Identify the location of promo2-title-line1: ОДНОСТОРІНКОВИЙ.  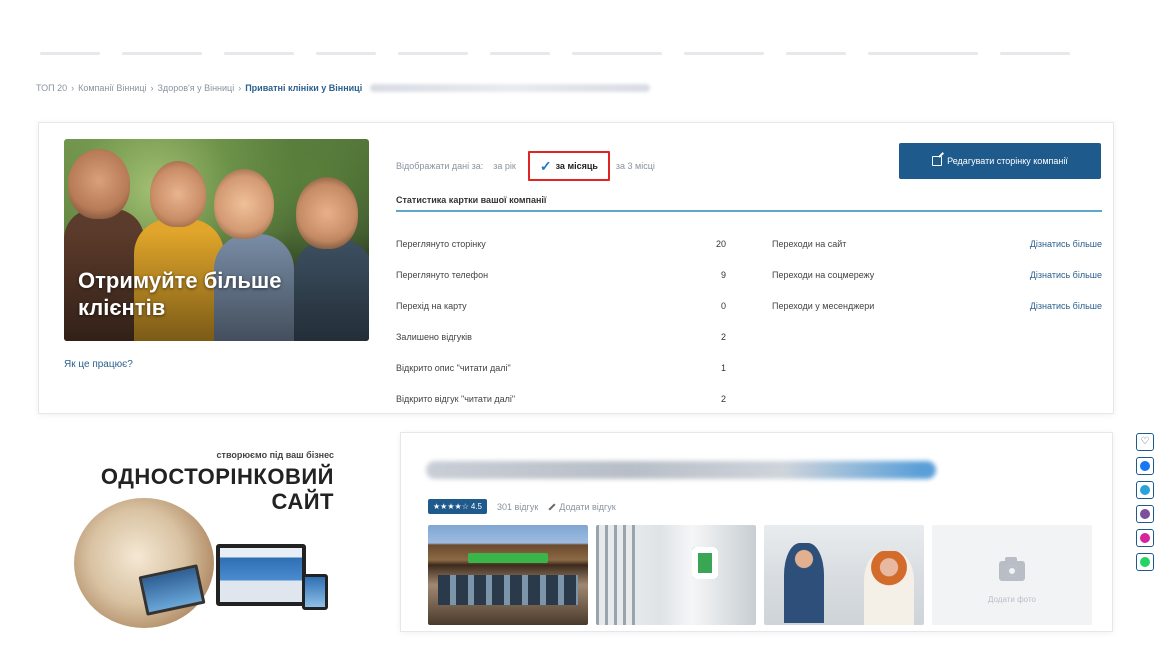
(217, 476).